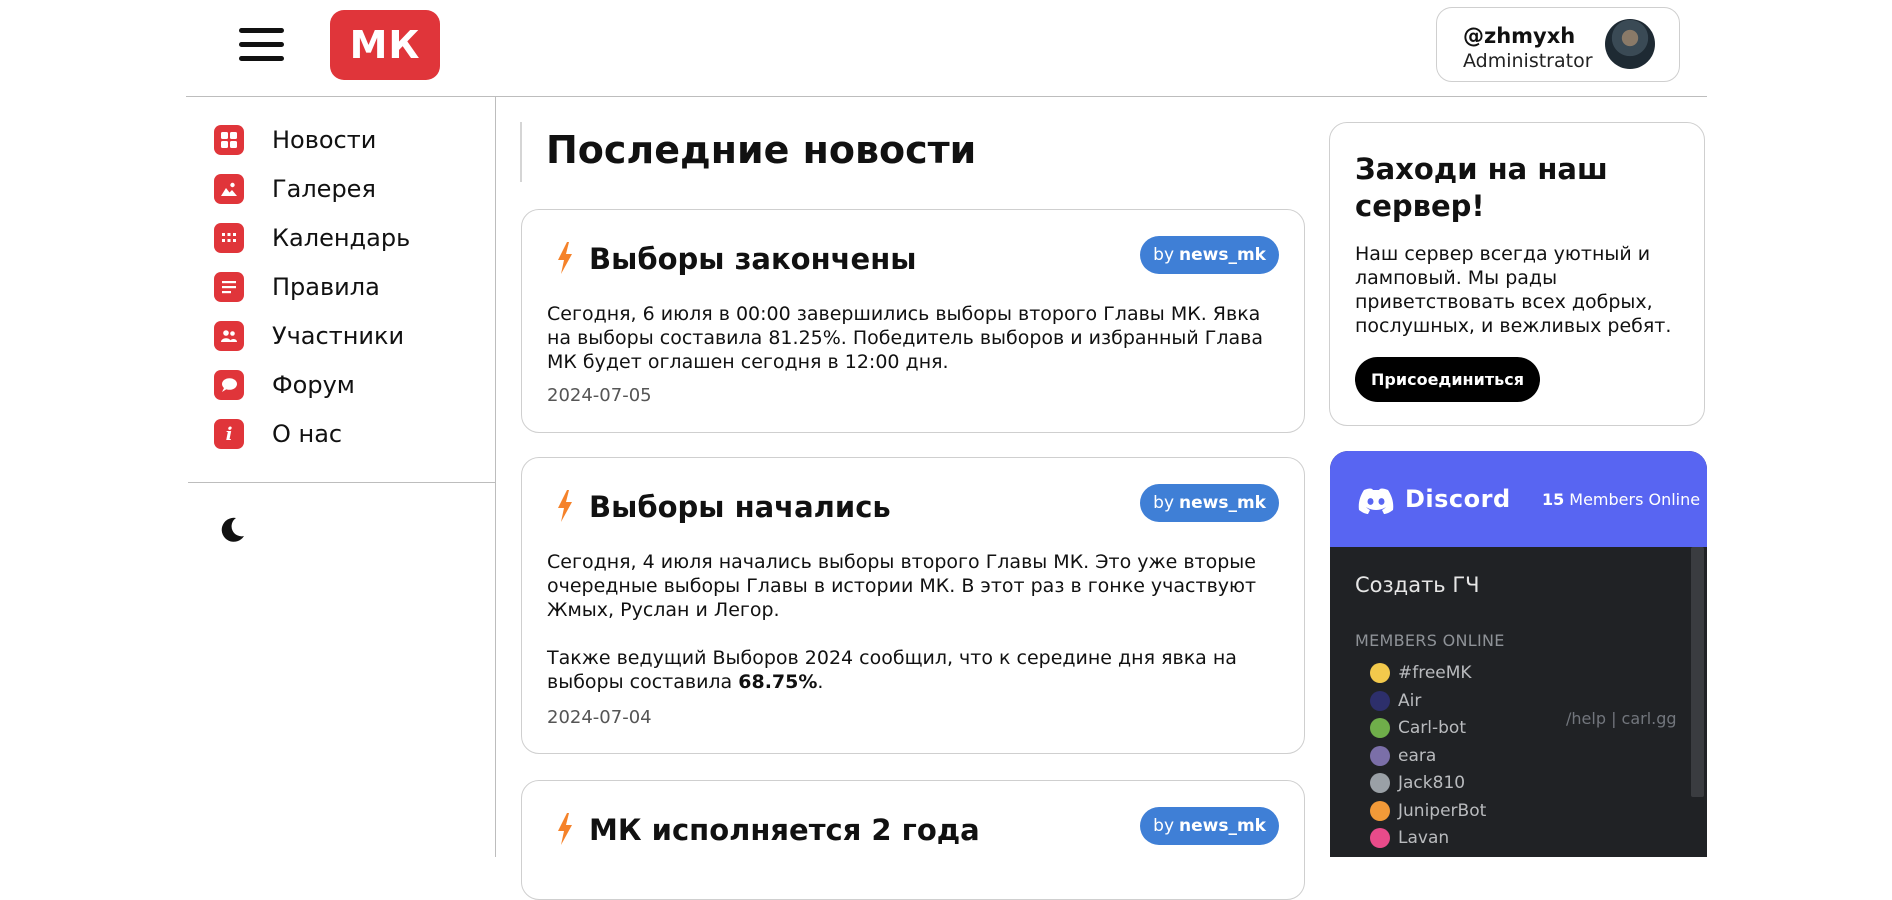  What do you see at coordinates (313, 385) in the screenshot?
I see `sidebar-item-label: Форум` at bounding box center [313, 385].